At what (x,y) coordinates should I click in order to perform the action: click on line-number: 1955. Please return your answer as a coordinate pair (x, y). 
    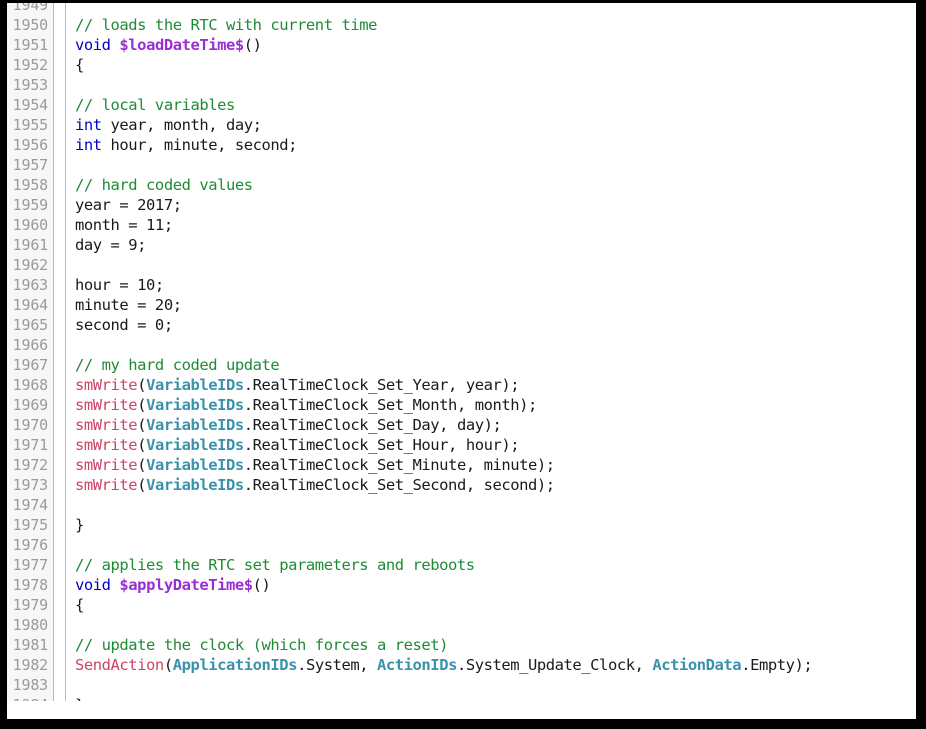
    Looking at the image, I should click on (30, 125).